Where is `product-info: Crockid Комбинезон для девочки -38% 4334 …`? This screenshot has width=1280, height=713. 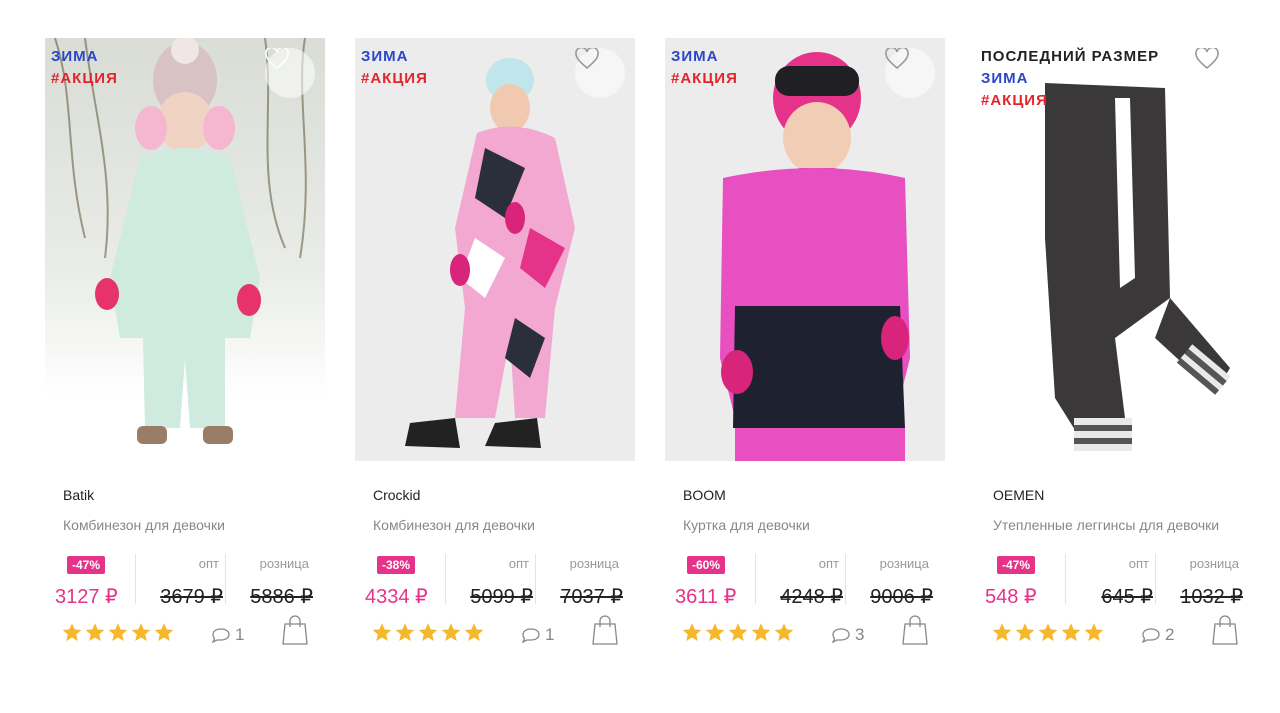
product-info: Crockid Комбинезон для девочки -38% 4334 … is located at coordinates (495, 559).